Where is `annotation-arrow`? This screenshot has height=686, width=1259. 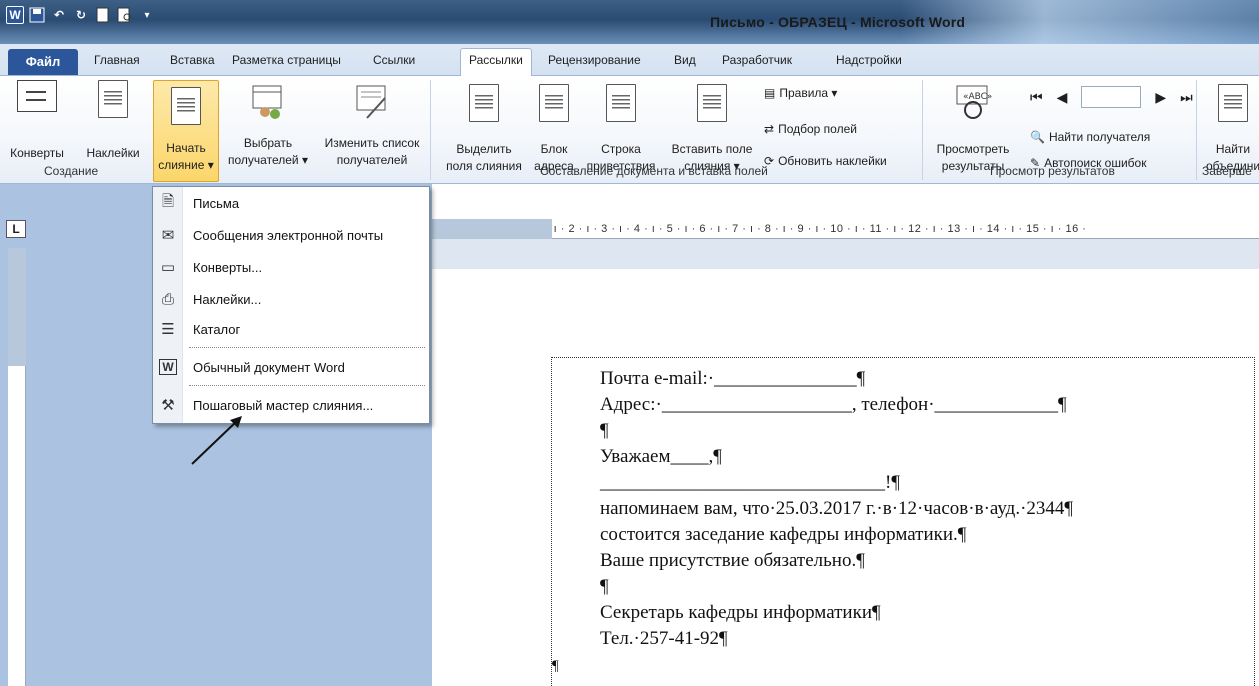 annotation-arrow is located at coordinates (216, 440).